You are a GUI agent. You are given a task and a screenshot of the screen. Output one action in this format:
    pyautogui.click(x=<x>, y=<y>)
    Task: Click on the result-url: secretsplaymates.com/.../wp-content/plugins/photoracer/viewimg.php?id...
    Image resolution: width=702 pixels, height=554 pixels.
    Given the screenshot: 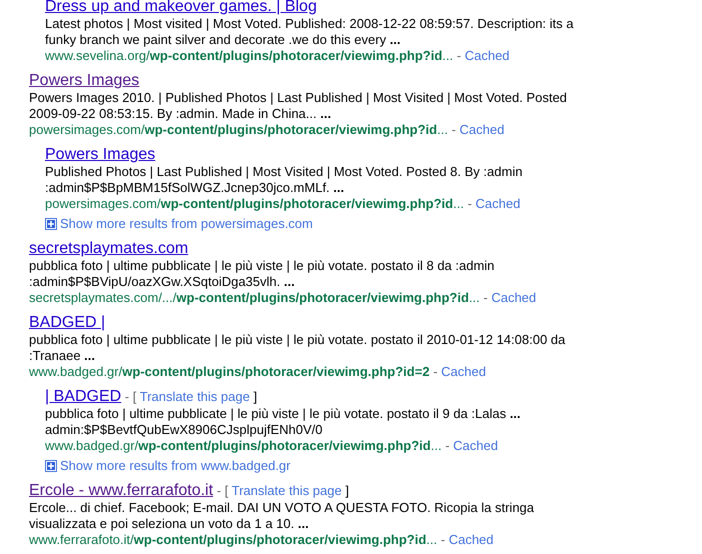 What is the action you would take?
    pyautogui.click(x=254, y=297)
    